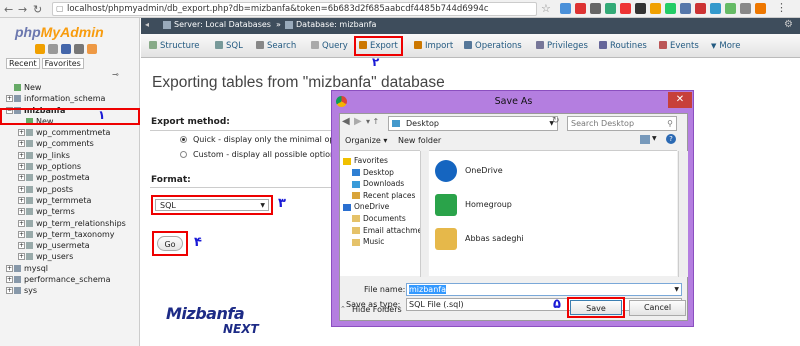 This screenshot has height=346, width=800. Describe the element at coordinates (174, 46) in the screenshot. I see `tab-structure: Structure` at that location.